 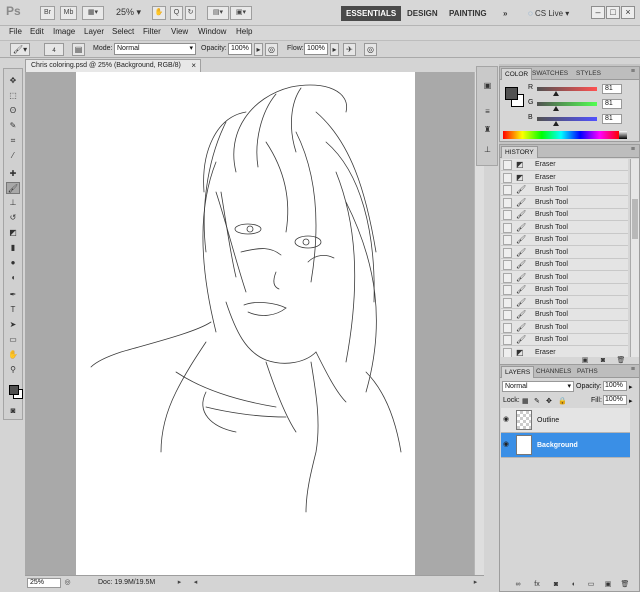 What do you see at coordinates (537, 584) in the screenshot?
I see `layer-style-icon: fx` at bounding box center [537, 584].